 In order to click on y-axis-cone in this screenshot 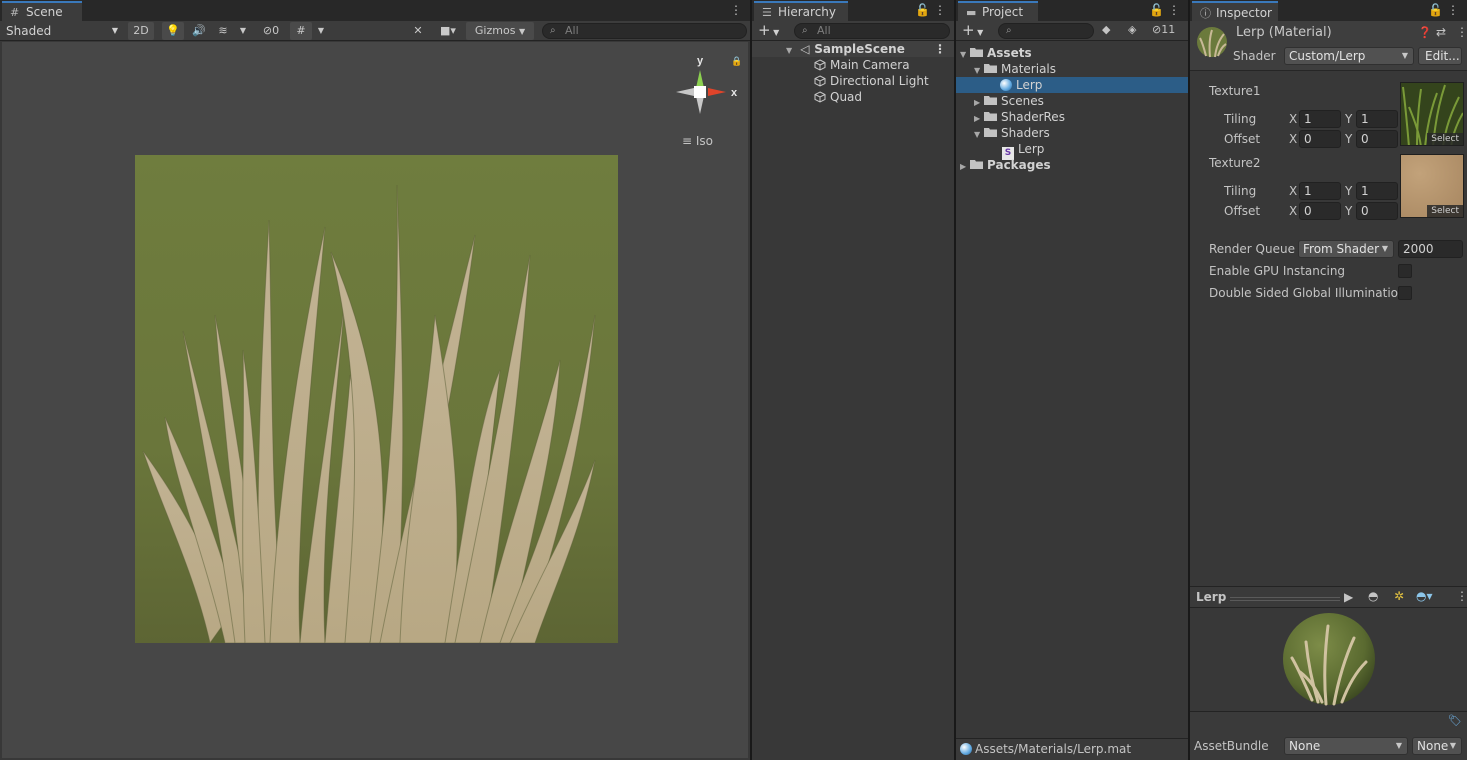, I will do `click(700, 79)`.